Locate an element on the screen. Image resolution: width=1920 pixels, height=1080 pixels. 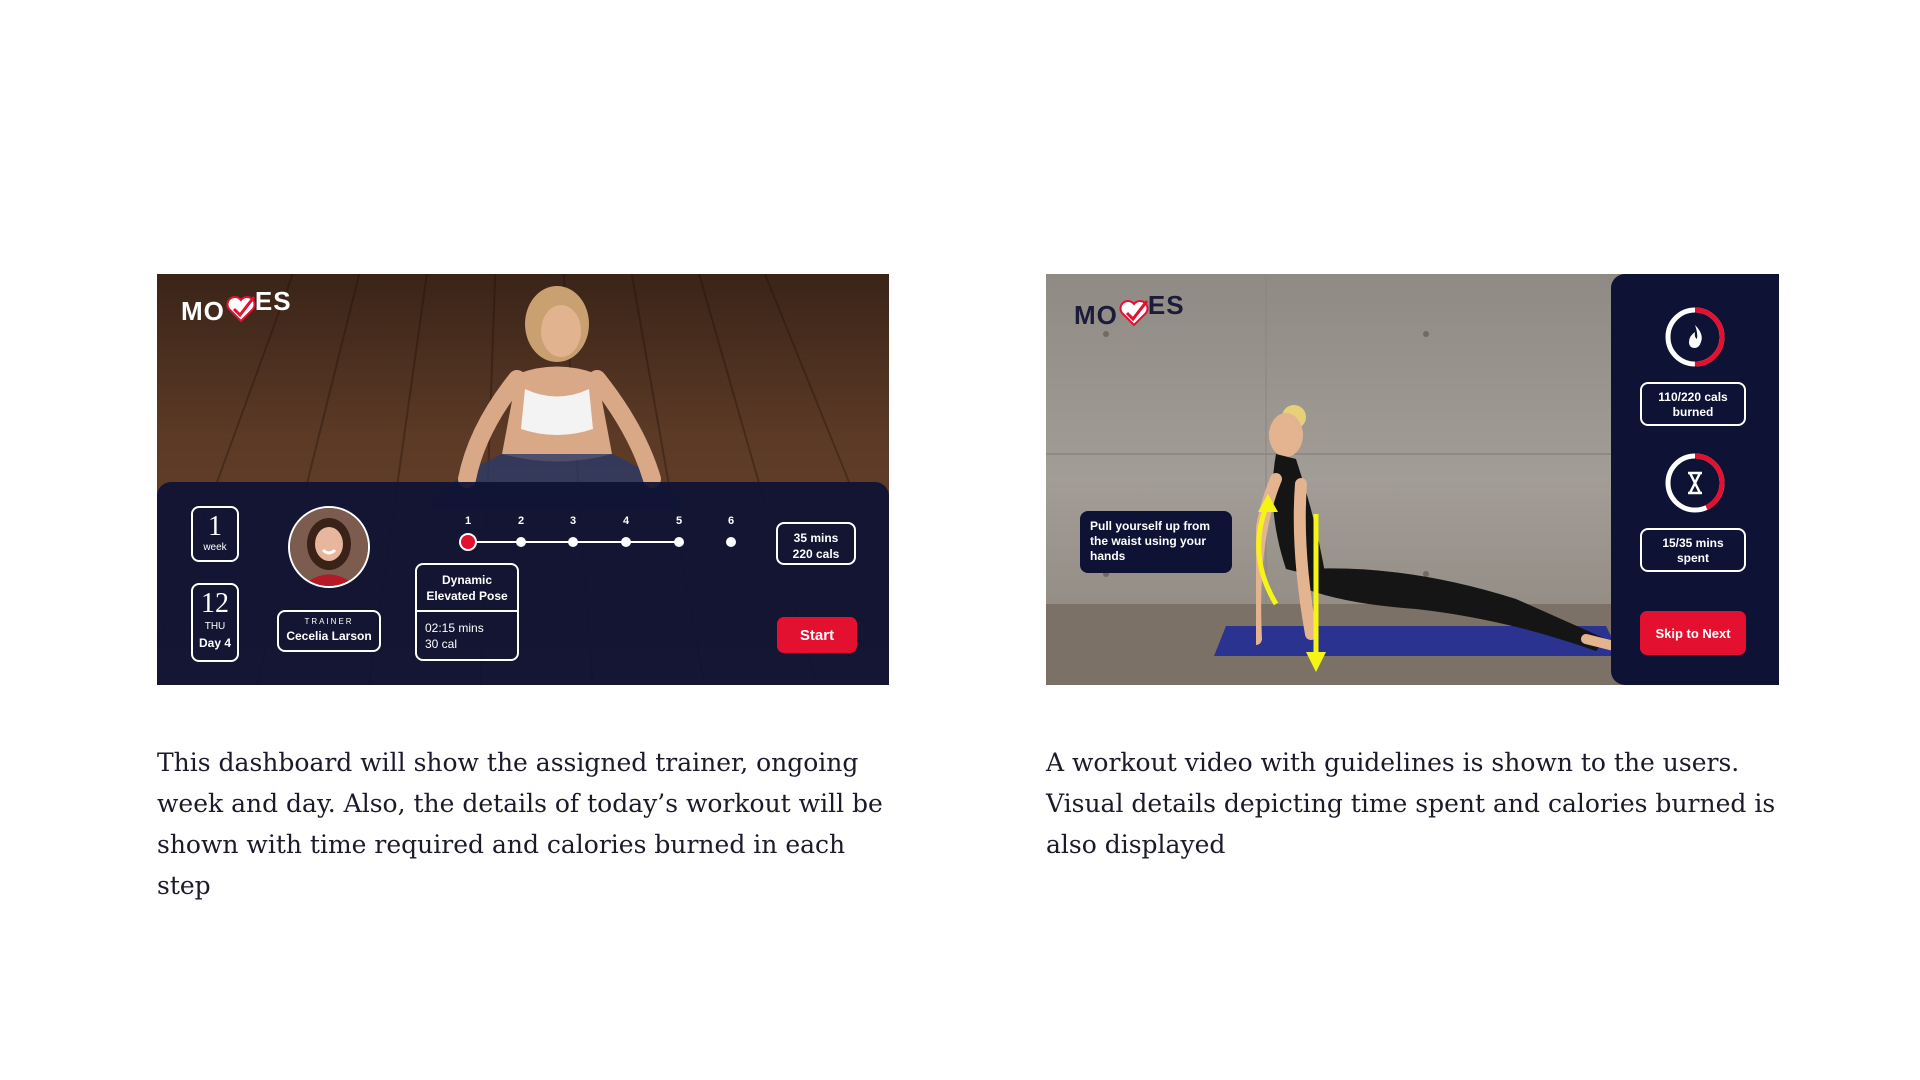
trainer-box: TRAINER Cecelia Larson is located at coordinates (329, 631).